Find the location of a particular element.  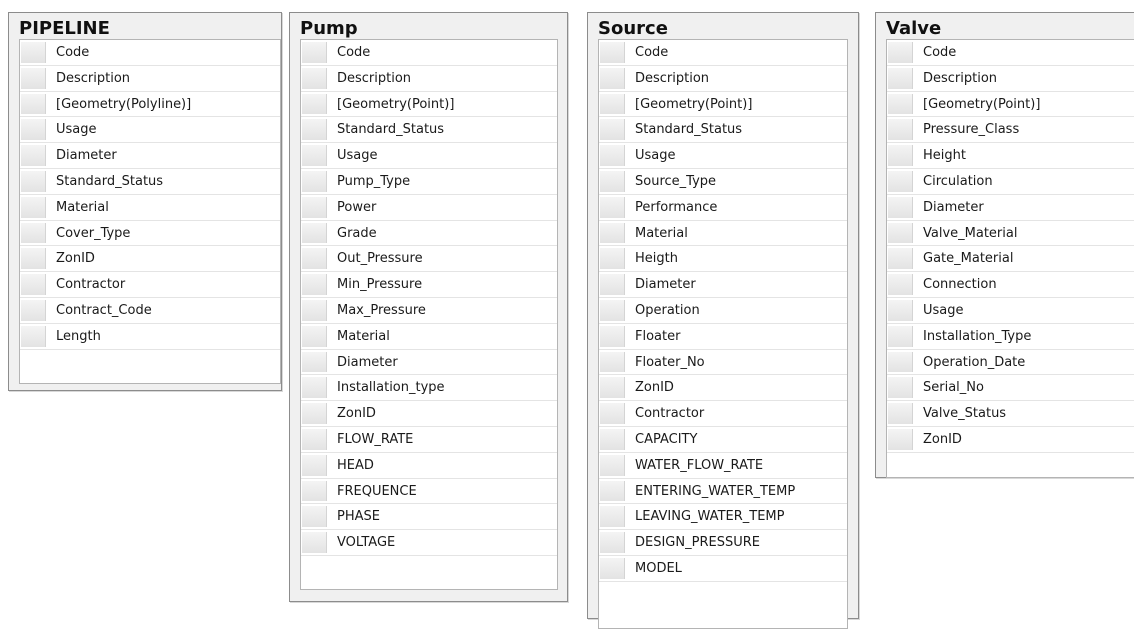

field-row: Installation_Type is located at coordinates (1010, 337).